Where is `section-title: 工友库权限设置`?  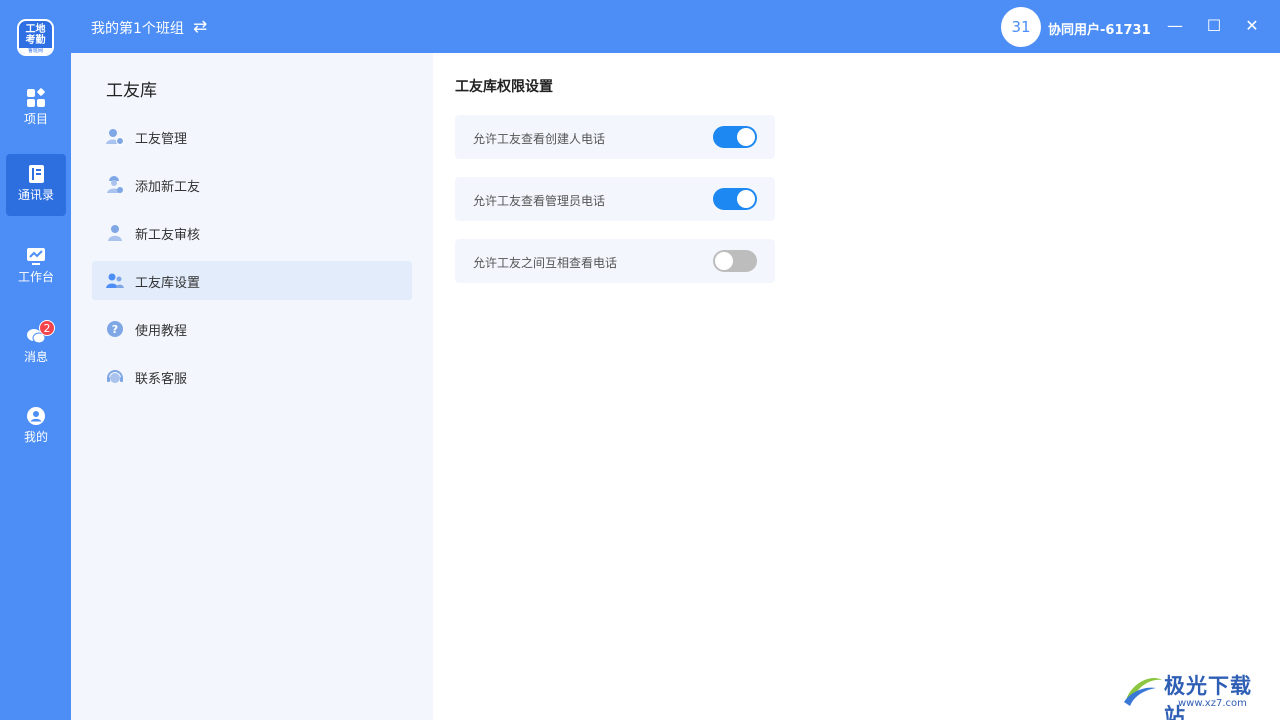 section-title: 工友库权限设置 is located at coordinates (504, 87).